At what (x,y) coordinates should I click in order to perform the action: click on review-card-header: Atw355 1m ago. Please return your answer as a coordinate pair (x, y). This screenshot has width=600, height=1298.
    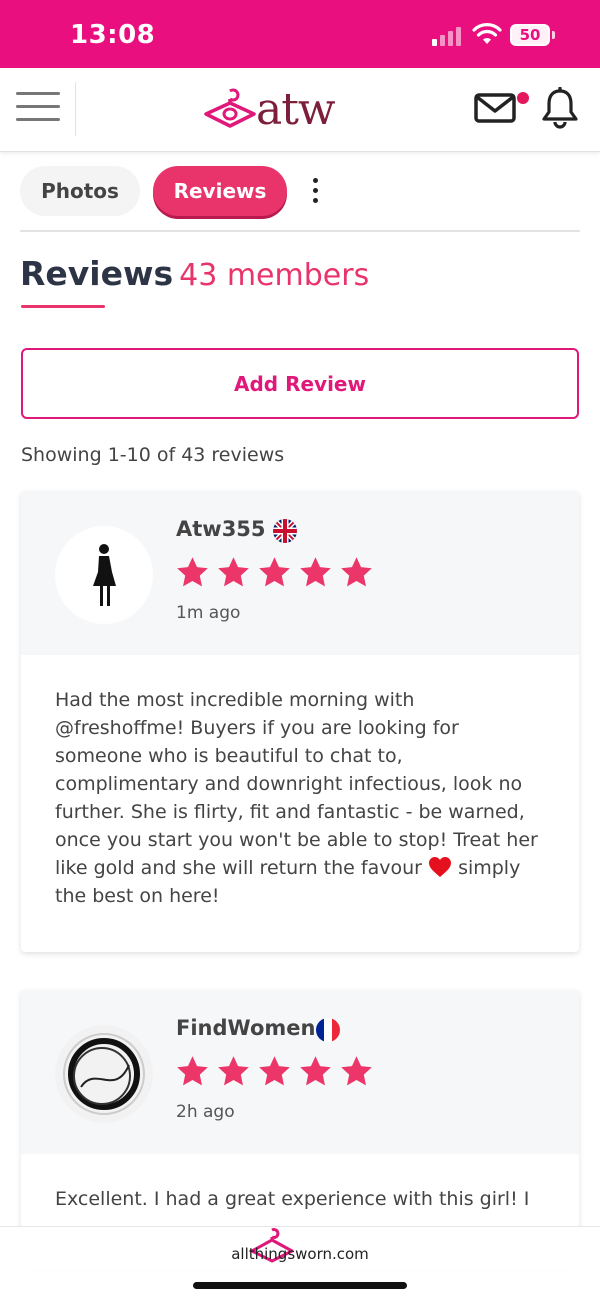
    Looking at the image, I should click on (300, 573).